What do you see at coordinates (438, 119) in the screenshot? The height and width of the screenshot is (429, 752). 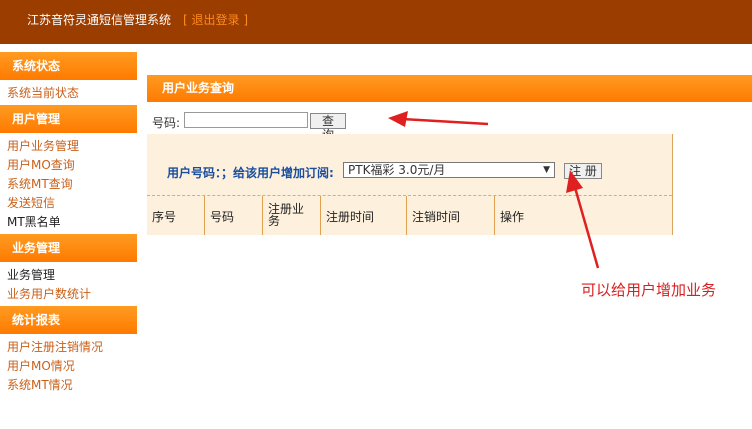 I see `arrow-to-query-icon` at bounding box center [438, 119].